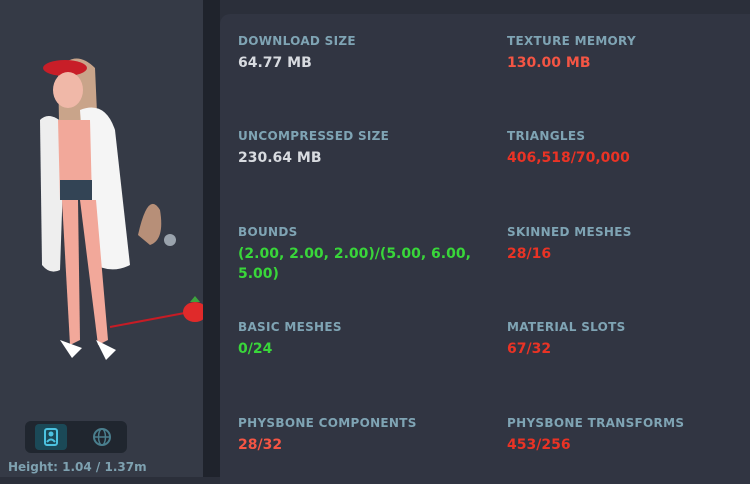 This screenshot has width=750, height=484. I want to click on stat-label: TRIANGLES, so click(546, 136).